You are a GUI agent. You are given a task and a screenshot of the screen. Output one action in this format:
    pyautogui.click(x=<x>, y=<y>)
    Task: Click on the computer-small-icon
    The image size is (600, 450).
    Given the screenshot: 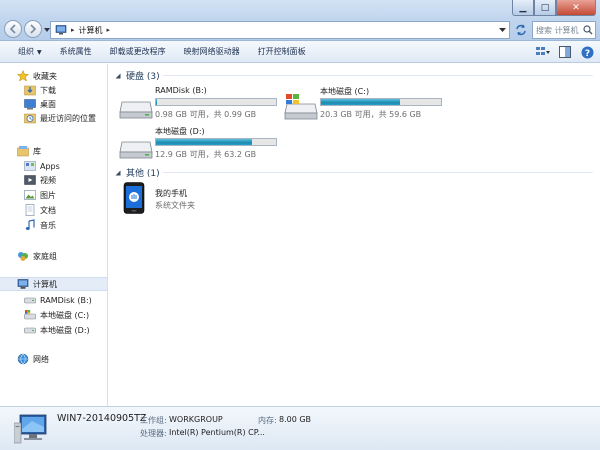 What is the action you would take?
    pyautogui.click(x=61, y=30)
    